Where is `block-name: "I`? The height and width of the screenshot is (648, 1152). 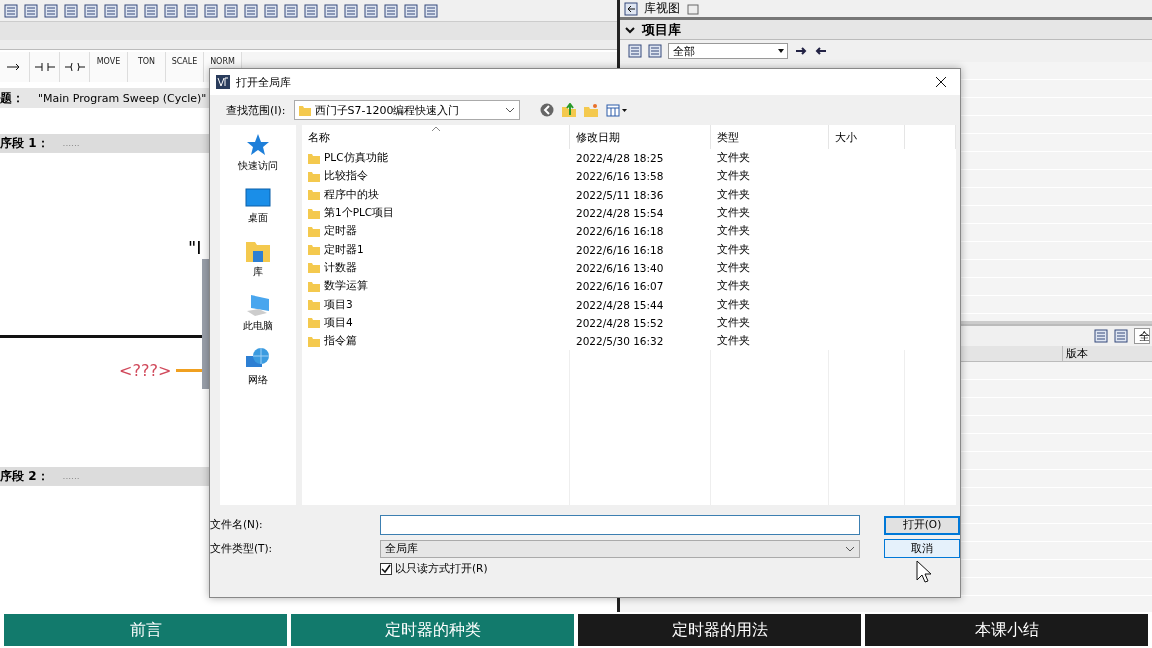 block-name: "I is located at coordinates (195, 247).